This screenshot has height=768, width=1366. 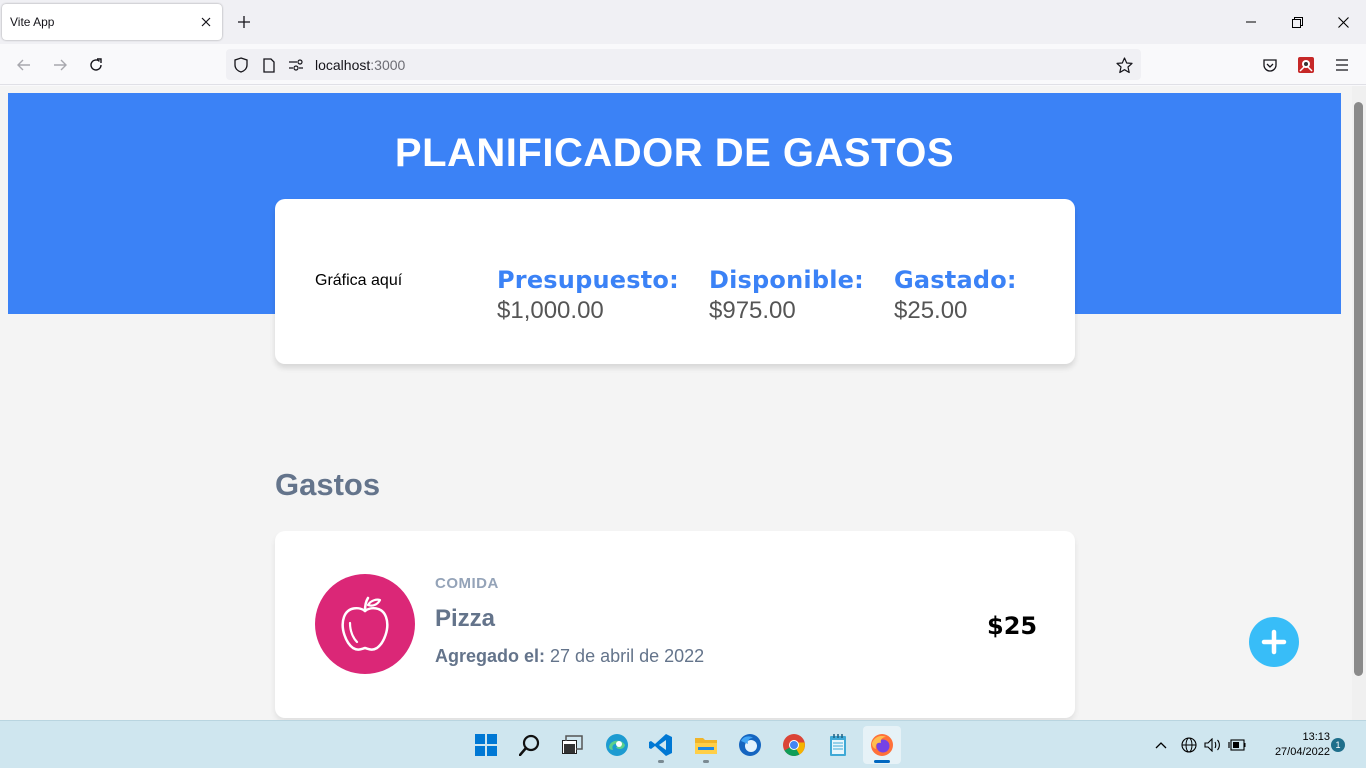 What do you see at coordinates (60, 65) in the screenshot?
I see `forward-icon` at bounding box center [60, 65].